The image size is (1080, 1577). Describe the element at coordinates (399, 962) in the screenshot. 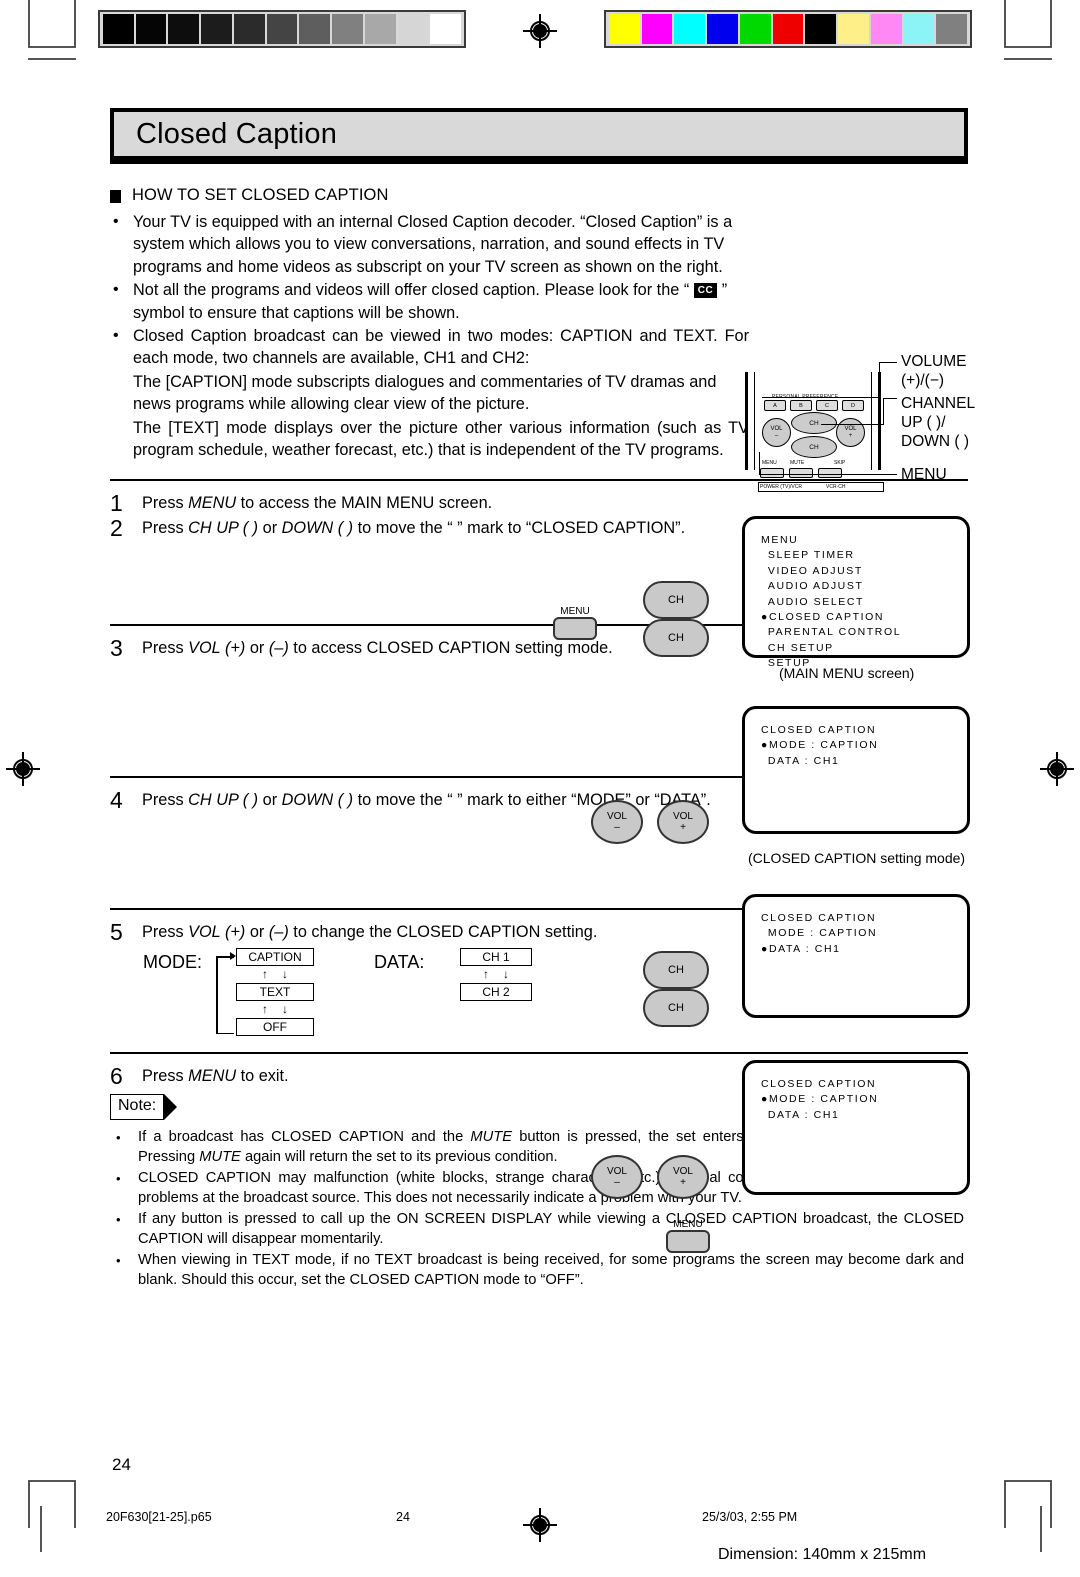

I see `data-label: DATA:` at that location.